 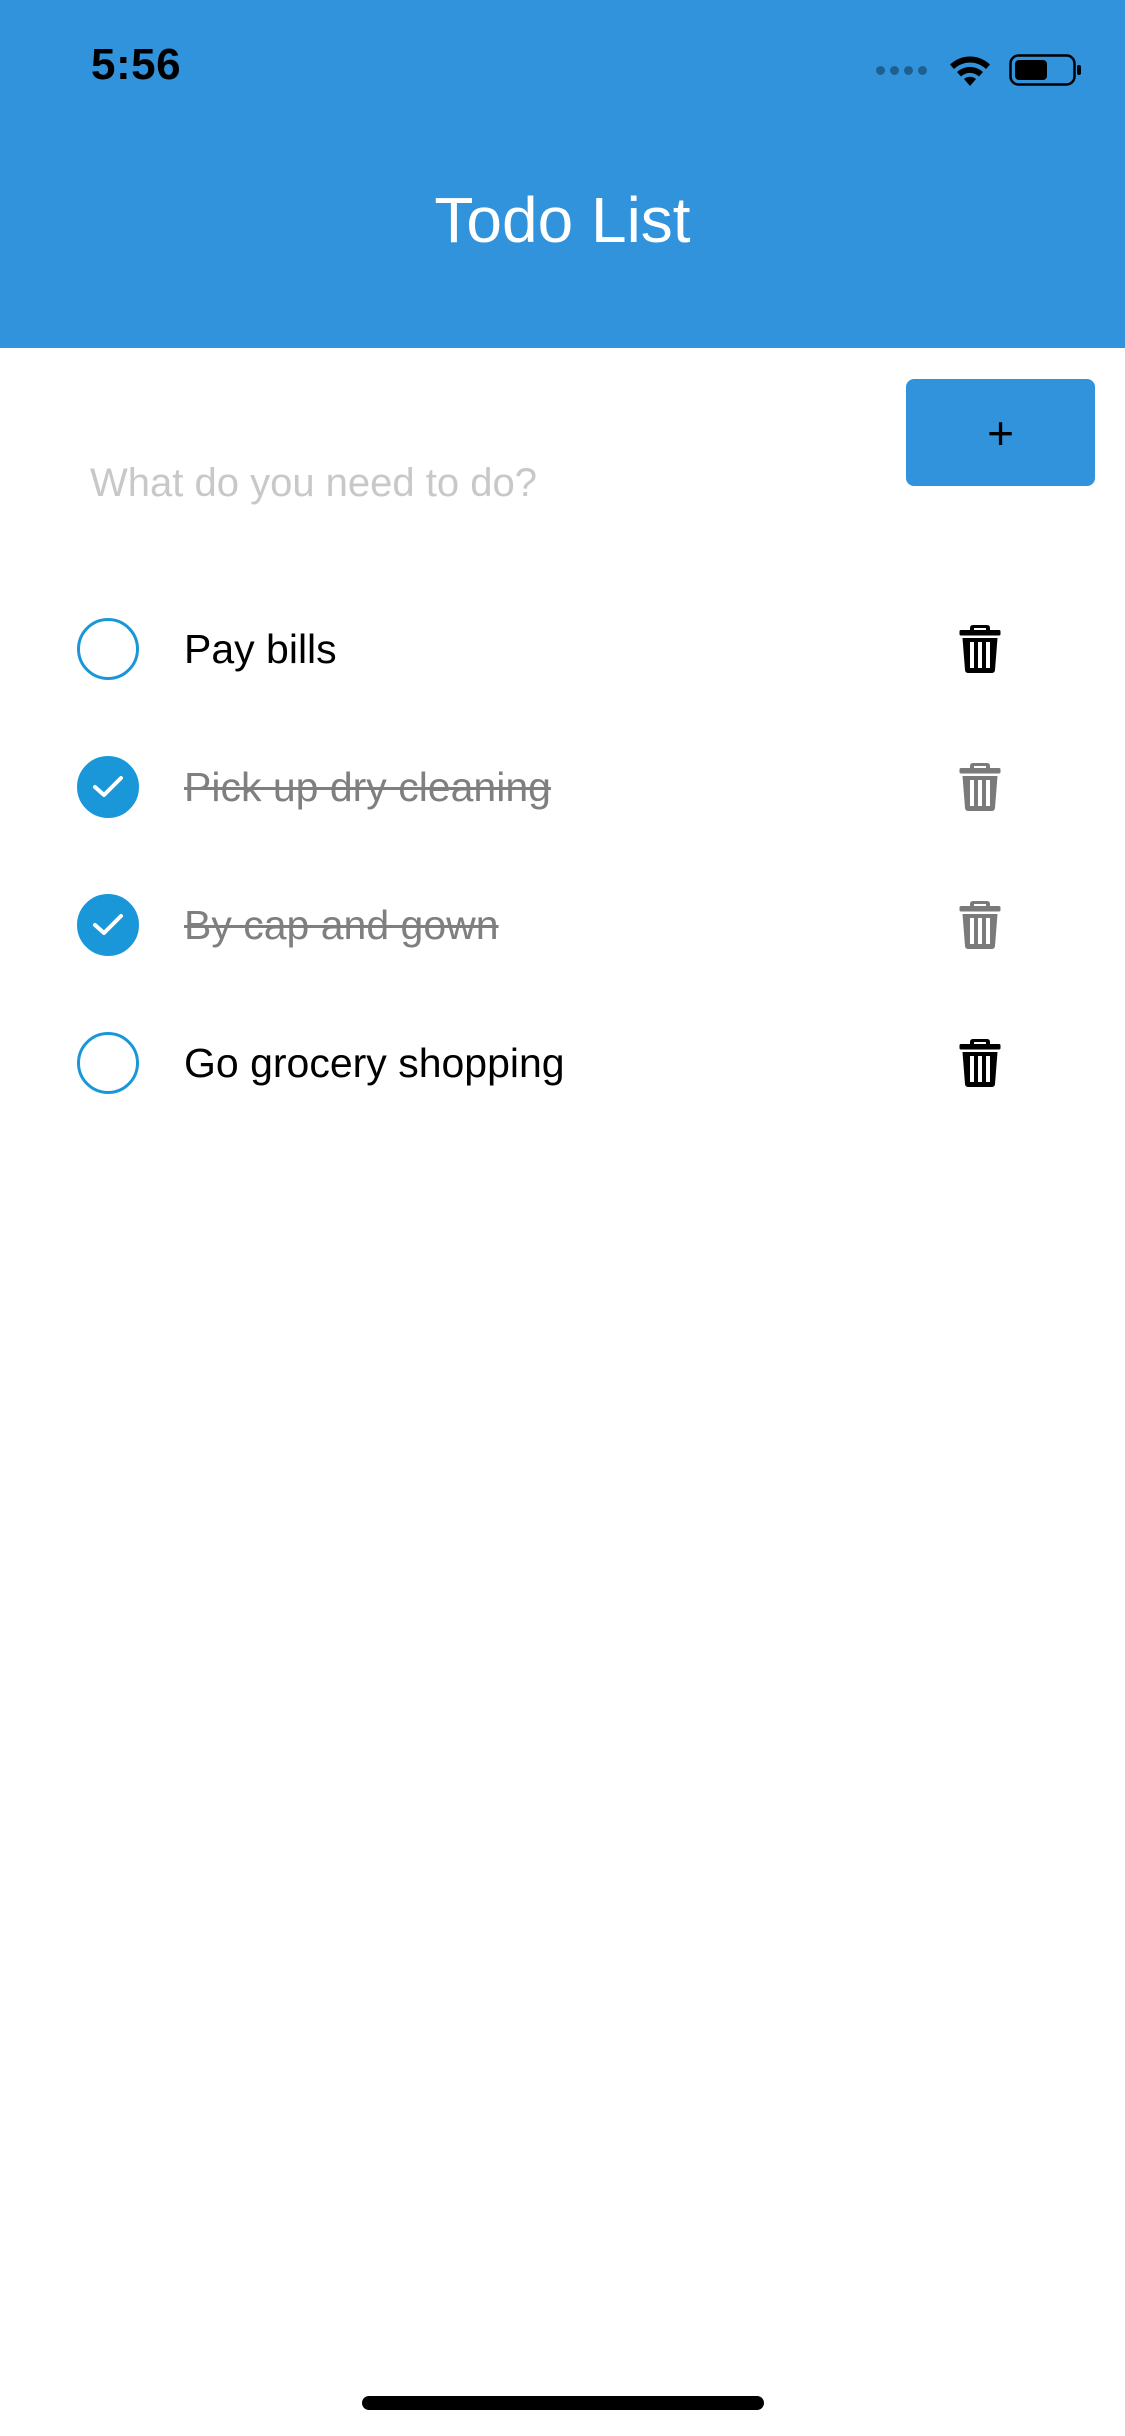 What do you see at coordinates (374, 1063) in the screenshot?
I see `todo-text: Go grocery shopping` at bounding box center [374, 1063].